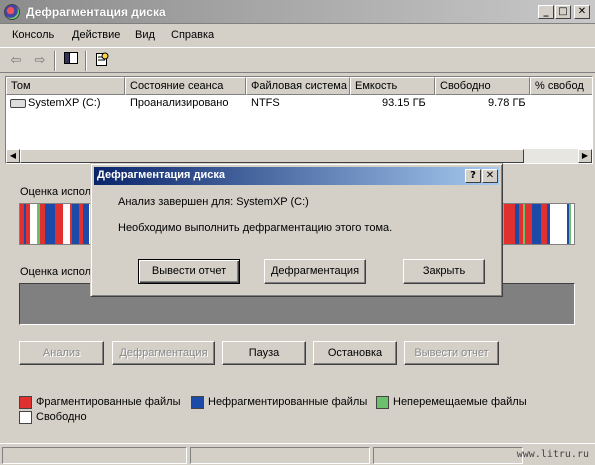  Describe the element at coordinates (33, 35) in the screenshot. I see `menu-console: Консоль` at that location.